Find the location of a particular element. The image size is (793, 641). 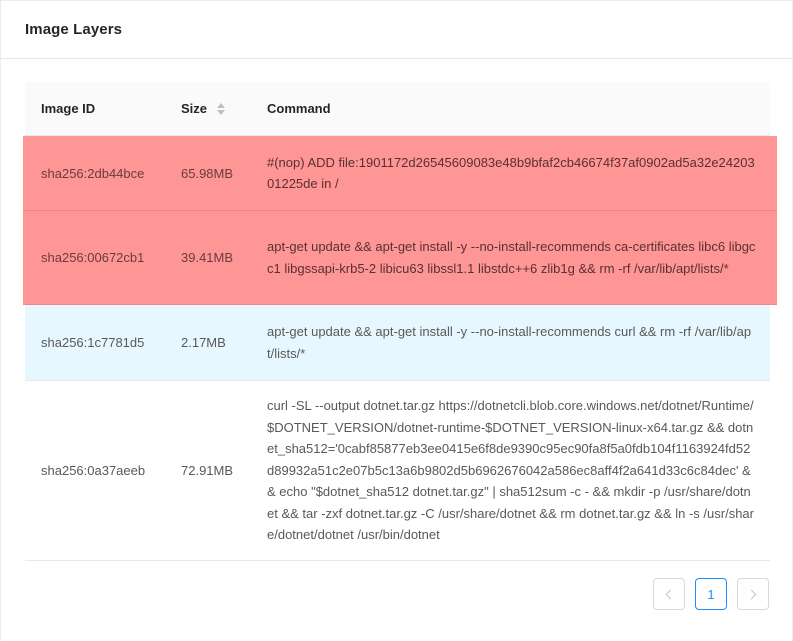

table-header: Image ID Size Command is located at coordinates (397, 109).